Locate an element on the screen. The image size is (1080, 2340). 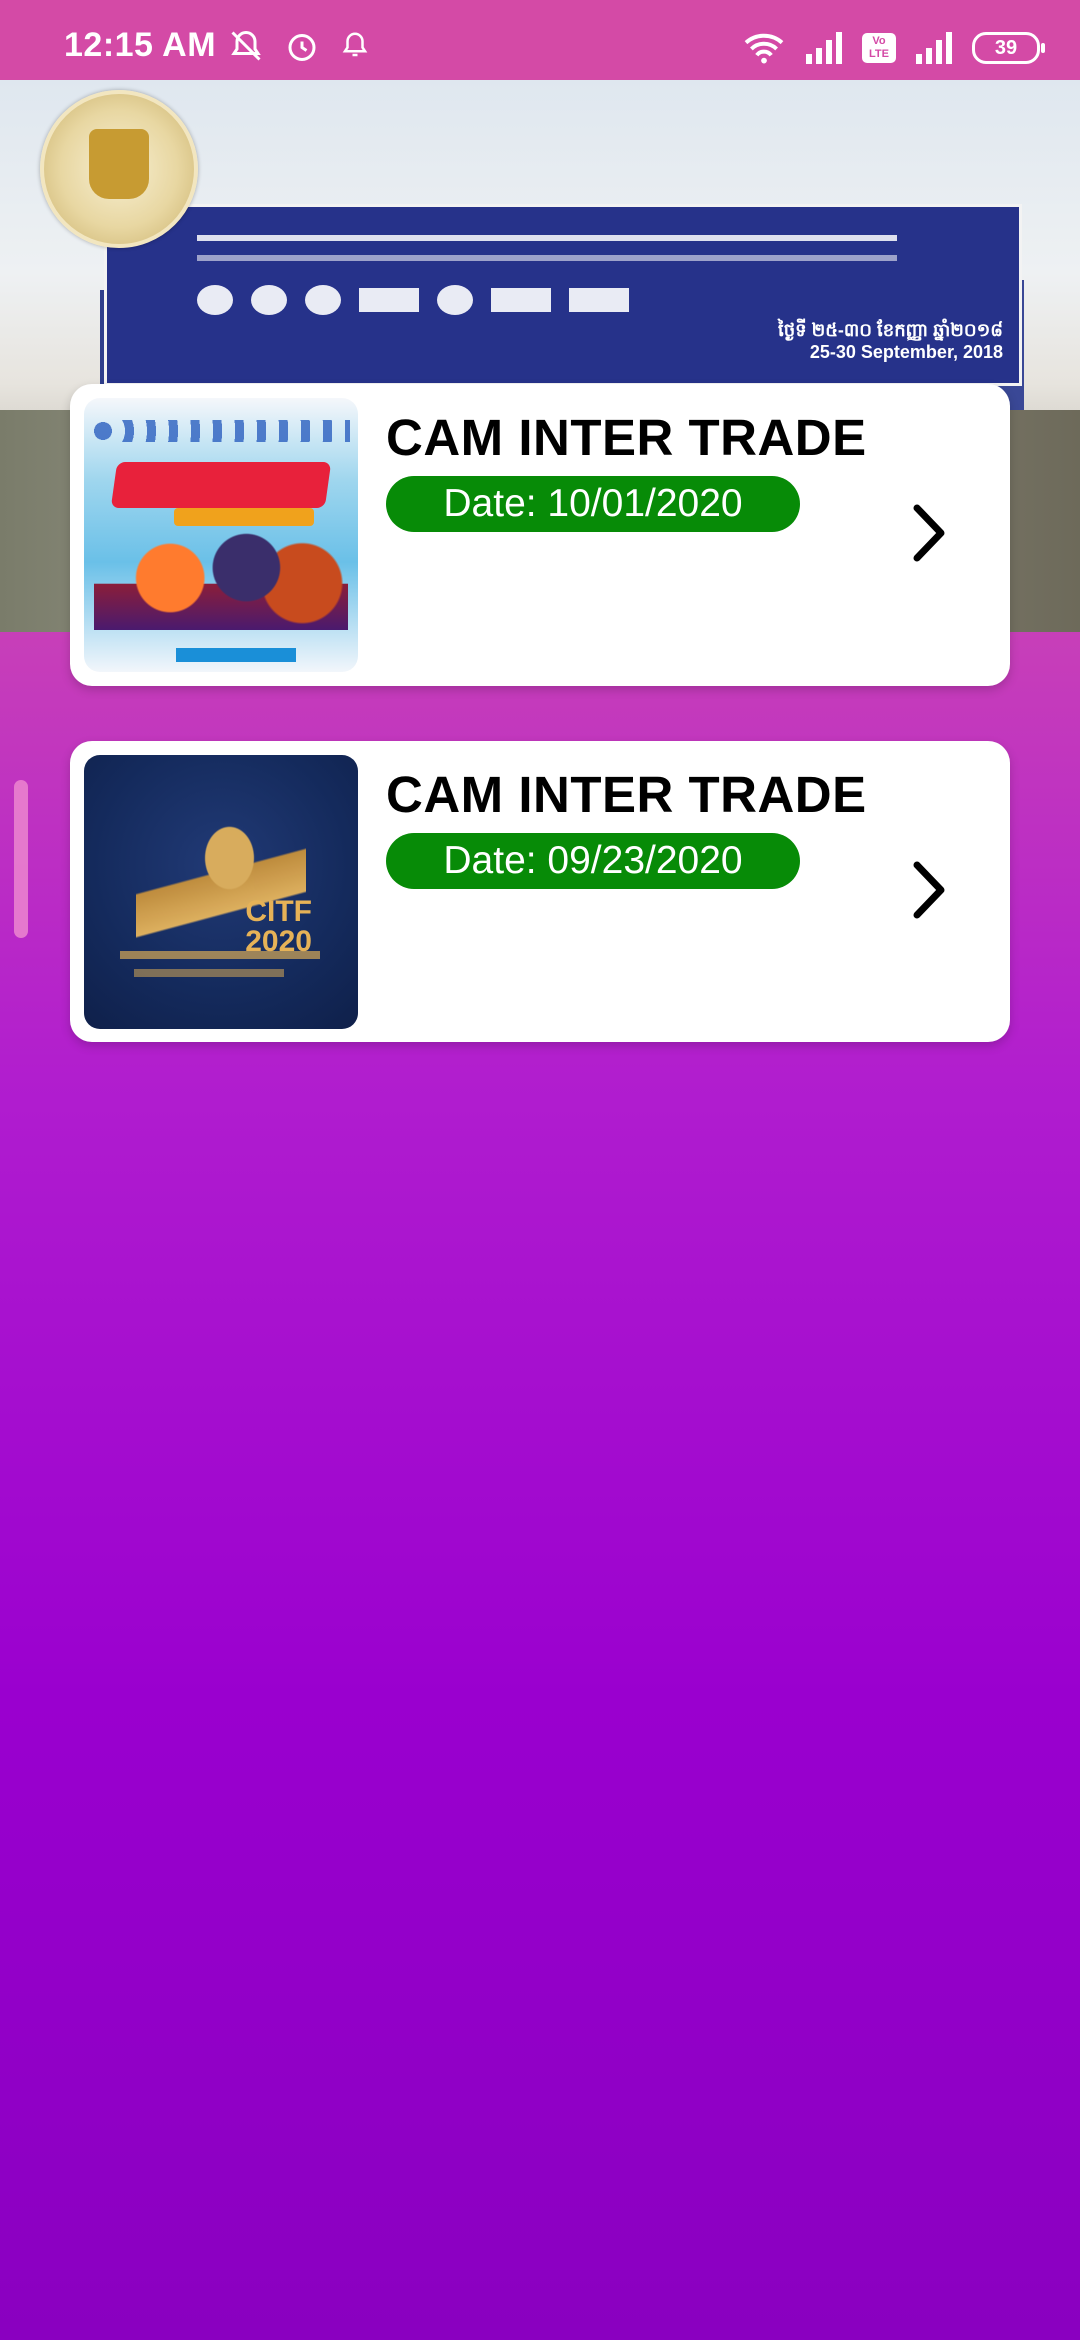
scroll-indicator is located at coordinates (21, 859).